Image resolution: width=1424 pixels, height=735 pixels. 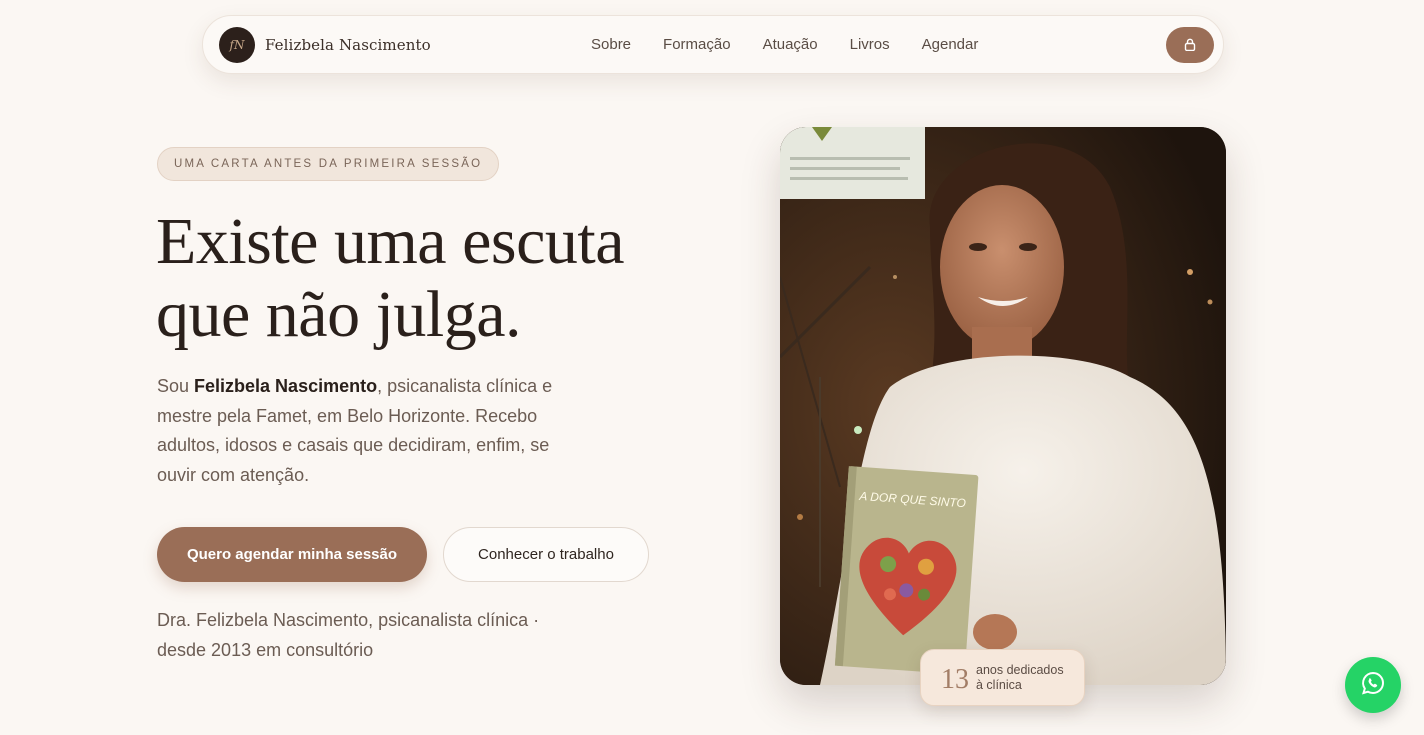 I want to click on lock-icon, so click(x=1190, y=45).